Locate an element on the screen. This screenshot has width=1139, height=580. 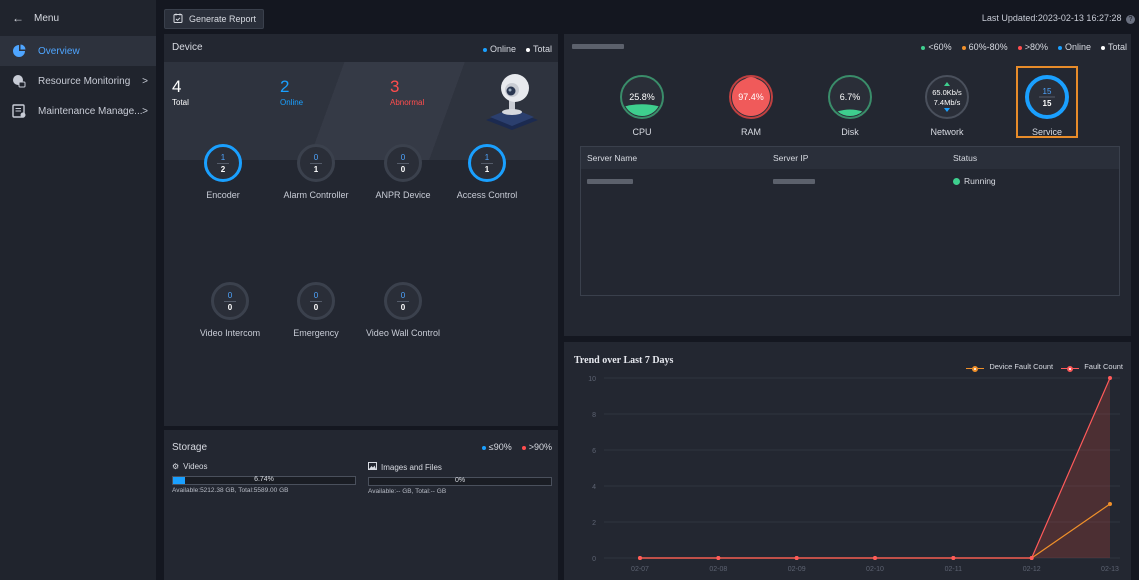
device-card-encoder: 1 2 Encoder is located at coordinates (223, 172).